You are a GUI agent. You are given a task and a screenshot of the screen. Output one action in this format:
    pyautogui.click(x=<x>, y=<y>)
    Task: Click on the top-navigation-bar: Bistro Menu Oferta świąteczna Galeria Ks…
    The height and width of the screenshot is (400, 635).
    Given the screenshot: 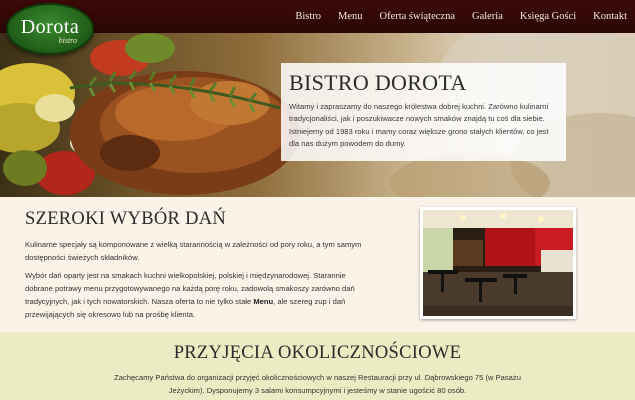 What is the action you would take?
    pyautogui.click(x=317, y=16)
    